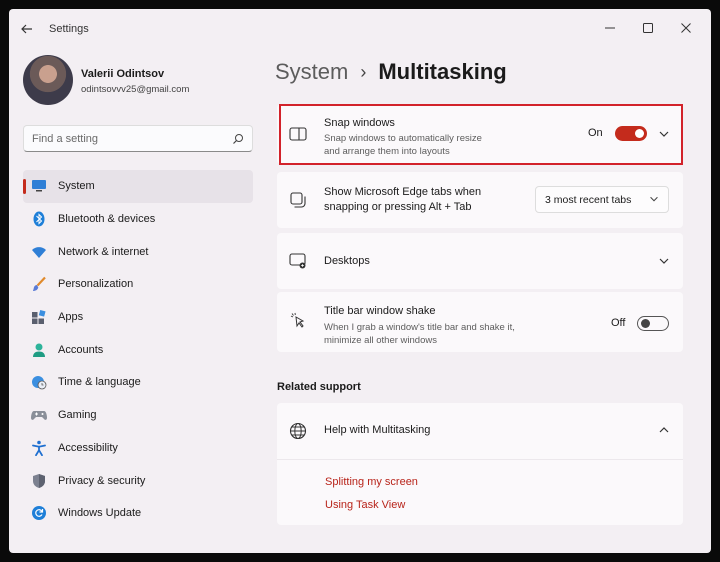  What do you see at coordinates (48, 80) in the screenshot?
I see `avatar` at bounding box center [48, 80].